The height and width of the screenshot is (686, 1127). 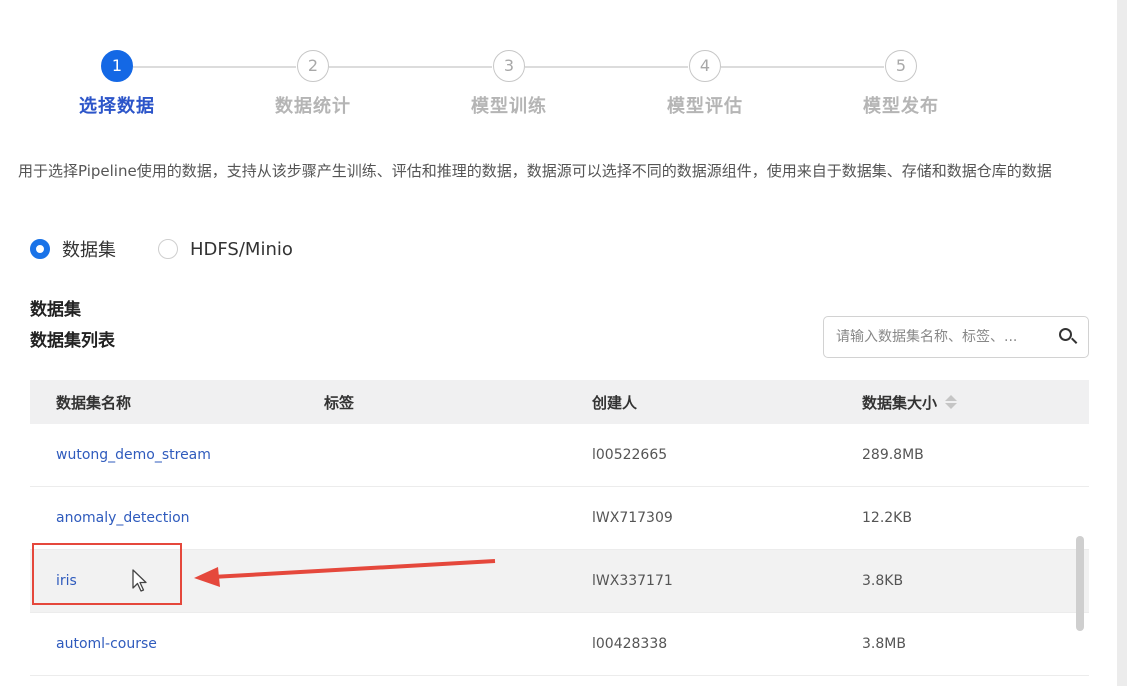 What do you see at coordinates (901, 66) in the screenshot?
I see `step-number: 5` at bounding box center [901, 66].